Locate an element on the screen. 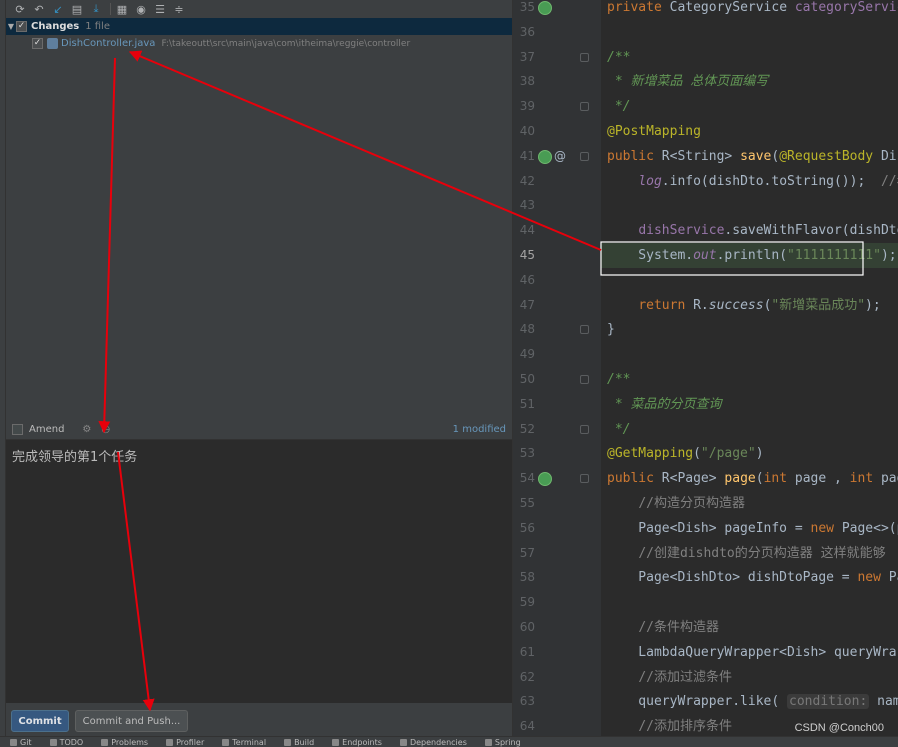 The image size is (898, 747). highlight-box is located at coordinates (732, 258).